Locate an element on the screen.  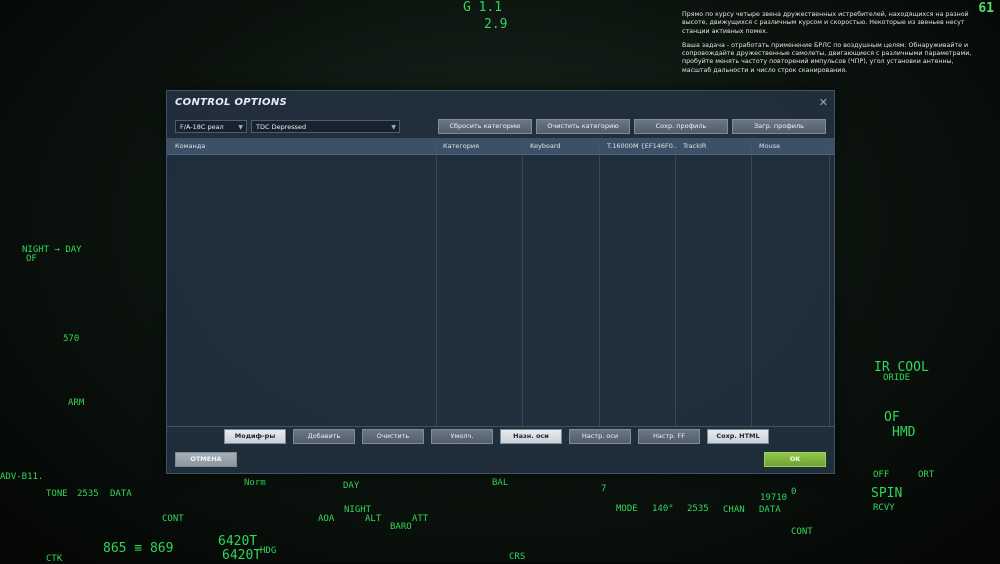
dialog-title-bar: CONTROL OPTIONS ✕ is located at coordinates (500, 103).